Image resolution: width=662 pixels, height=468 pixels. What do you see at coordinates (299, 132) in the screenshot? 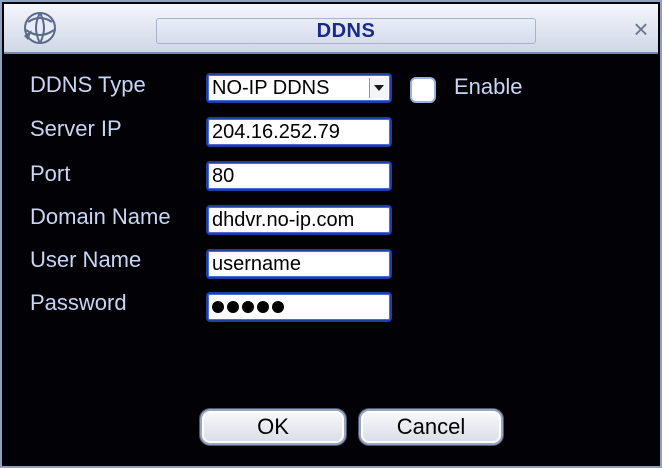
I see `server-ip-field: 204.16.252.79` at bounding box center [299, 132].